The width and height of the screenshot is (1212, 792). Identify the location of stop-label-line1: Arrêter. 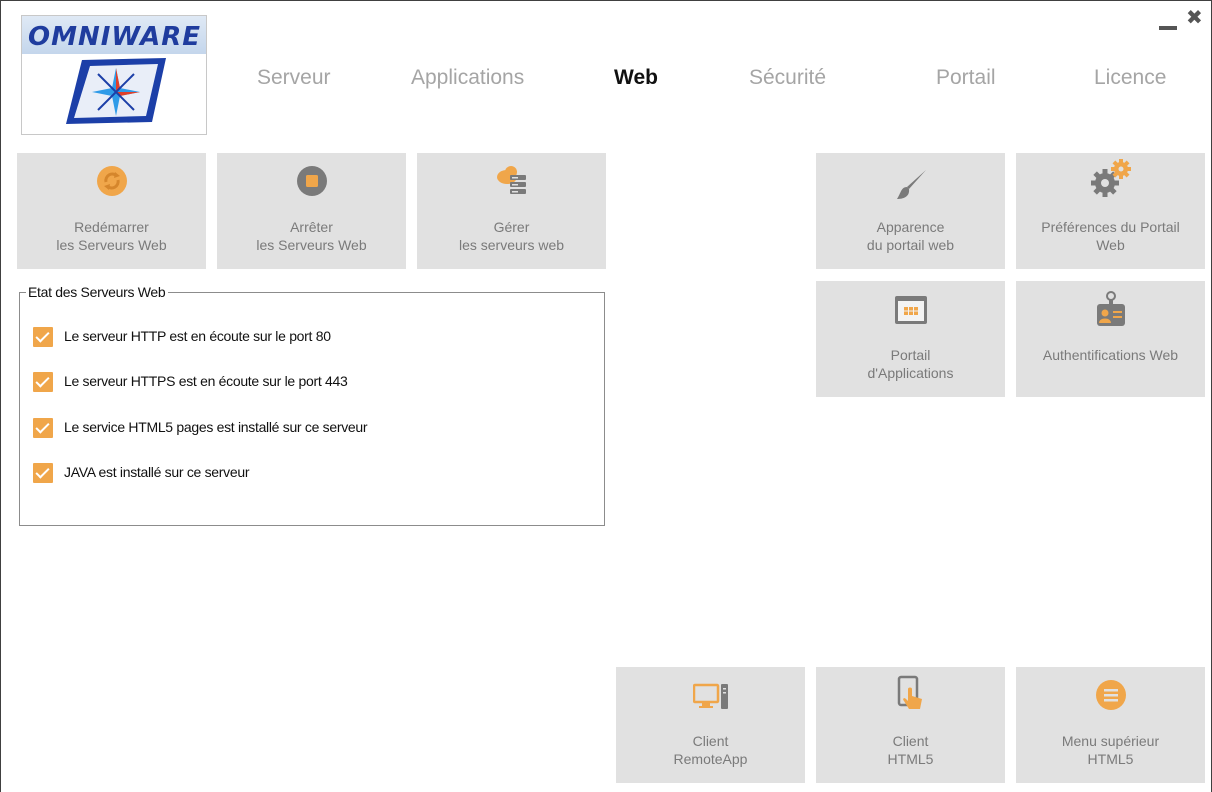
(311, 227).